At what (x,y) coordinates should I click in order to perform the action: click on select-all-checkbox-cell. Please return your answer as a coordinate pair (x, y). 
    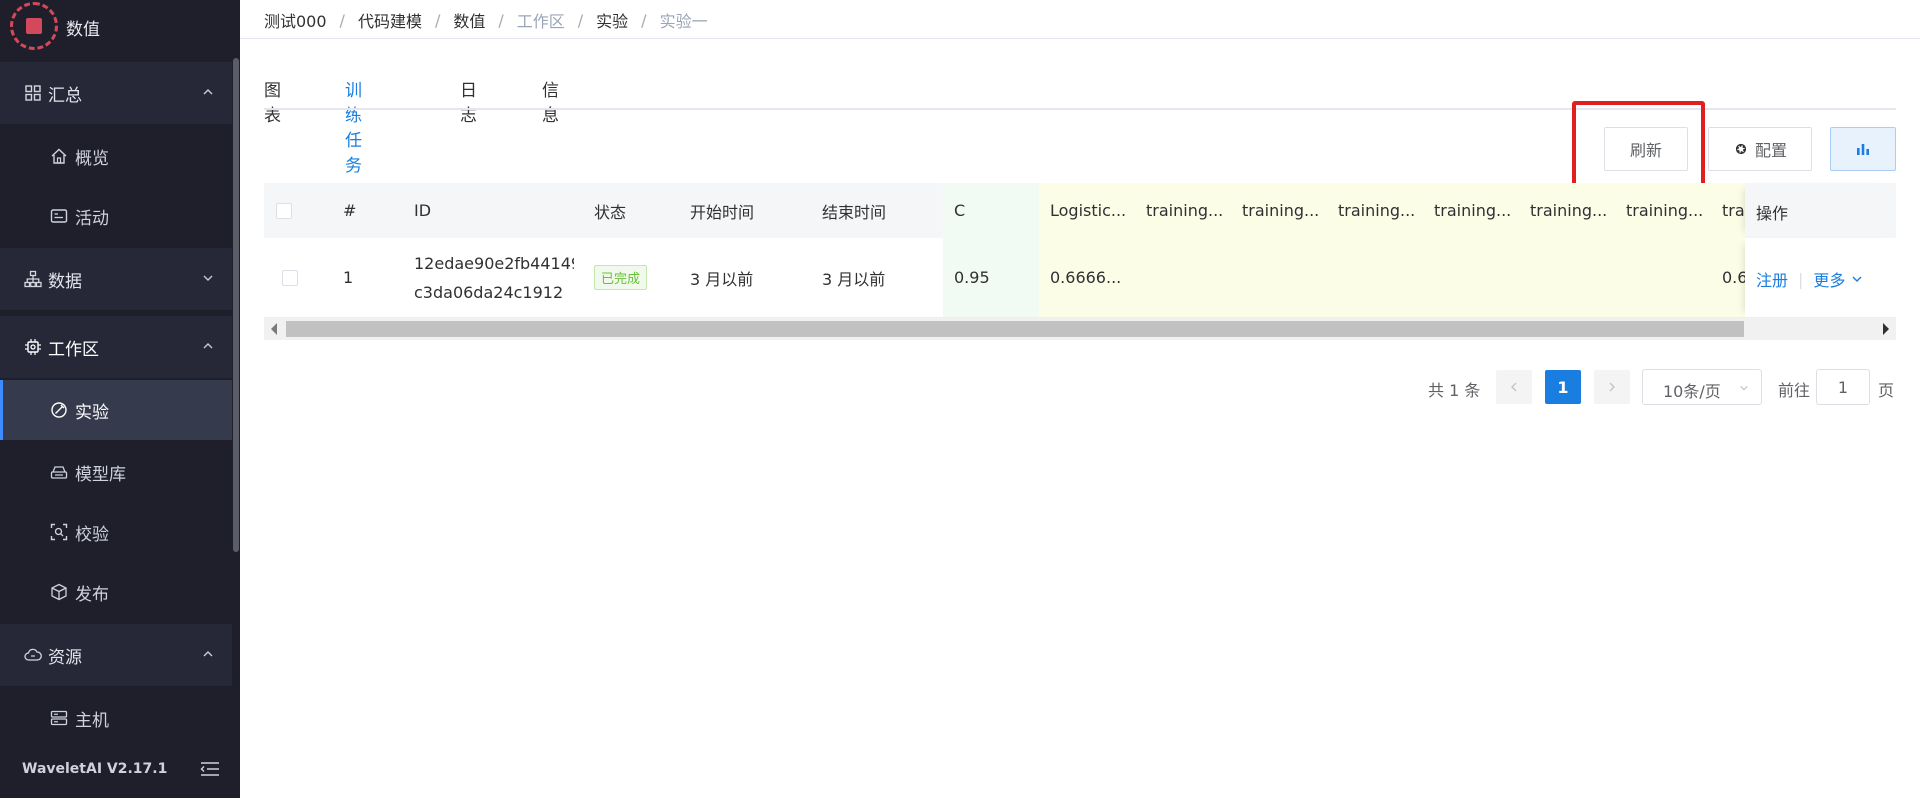
    Looking at the image, I should click on (284, 210).